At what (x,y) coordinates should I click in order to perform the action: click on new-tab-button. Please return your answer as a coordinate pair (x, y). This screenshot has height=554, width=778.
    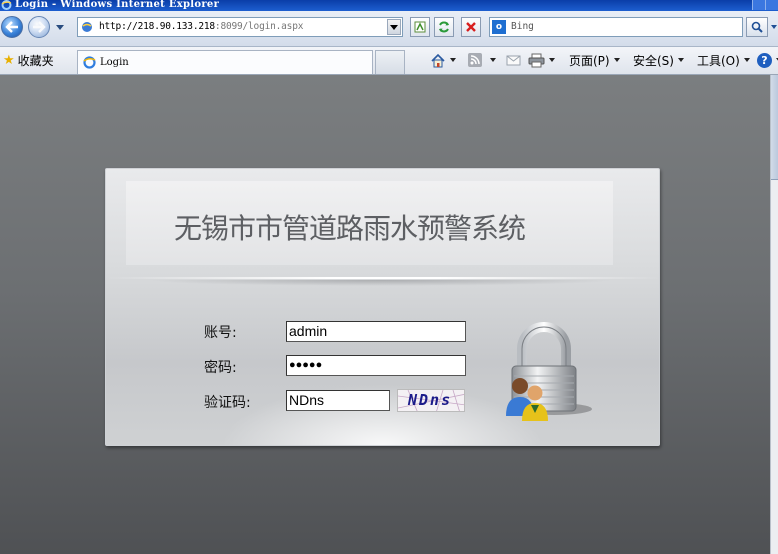
    Looking at the image, I should click on (390, 62).